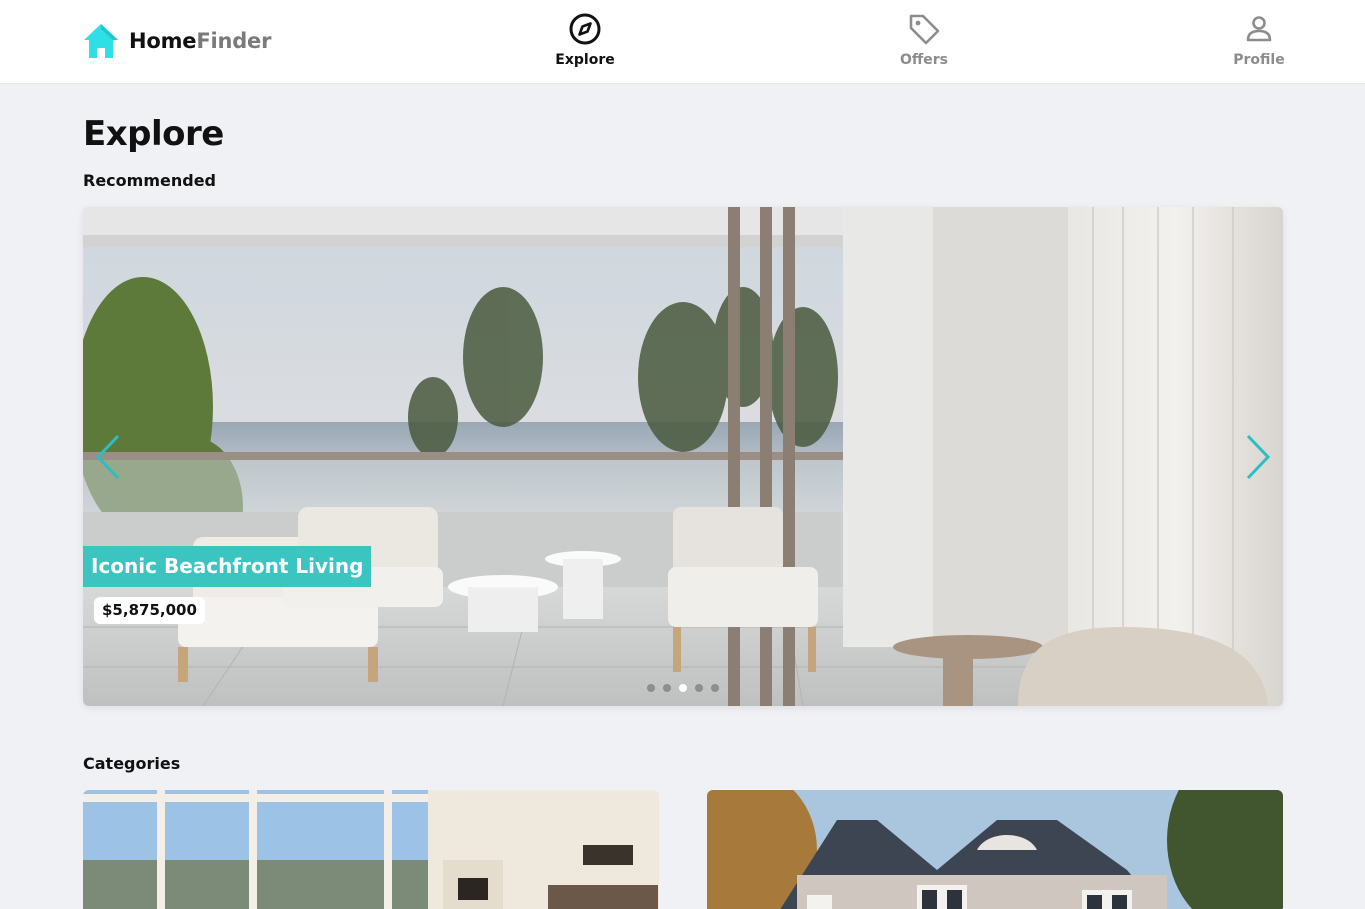 The height and width of the screenshot is (909, 1365). I want to click on nav-offers-label: Offers, so click(924, 60).